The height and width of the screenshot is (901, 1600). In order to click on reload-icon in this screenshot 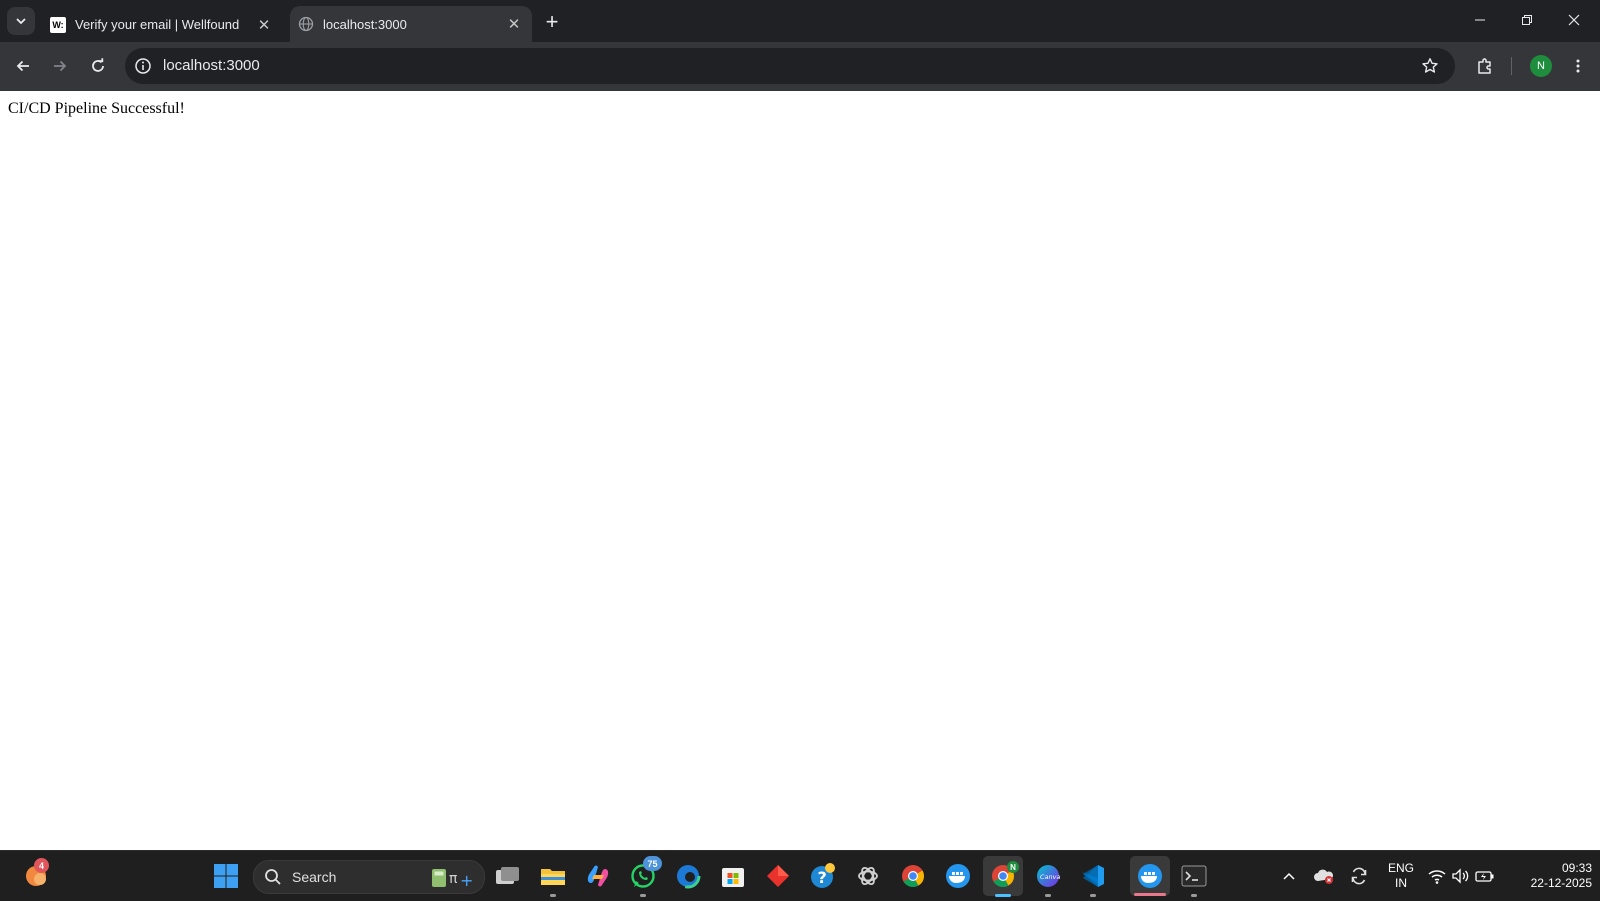, I will do `click(98, 65)`.